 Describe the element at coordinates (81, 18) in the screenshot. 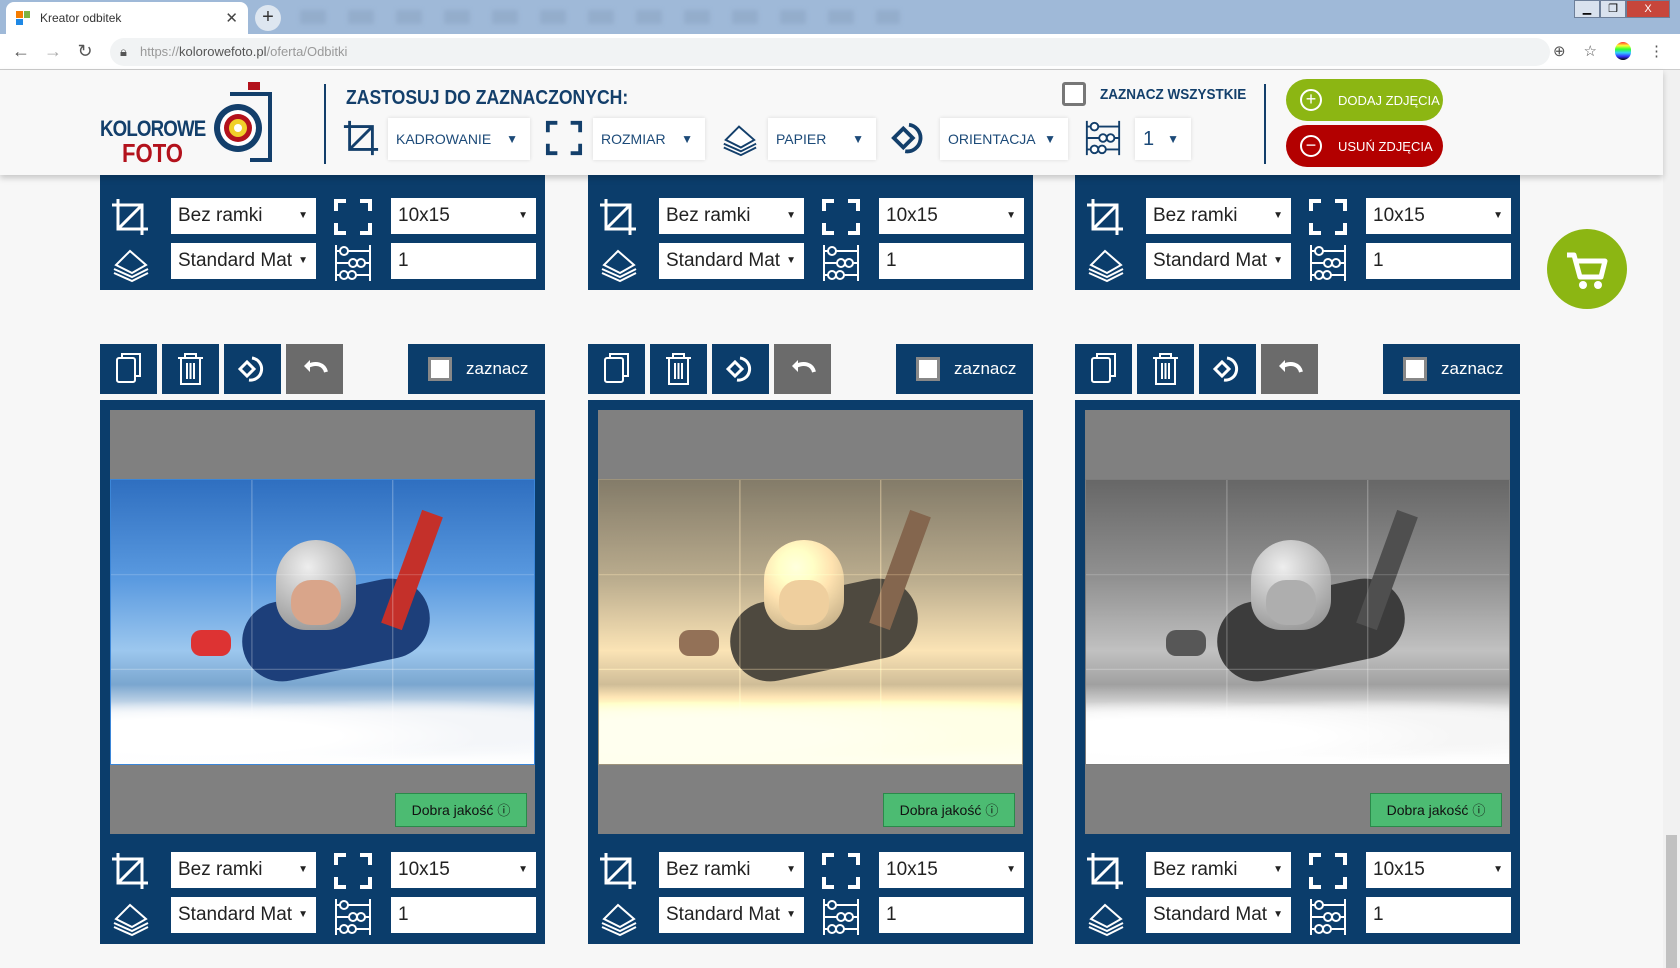

I see `tab-title: Kreator odbitek` at that location.